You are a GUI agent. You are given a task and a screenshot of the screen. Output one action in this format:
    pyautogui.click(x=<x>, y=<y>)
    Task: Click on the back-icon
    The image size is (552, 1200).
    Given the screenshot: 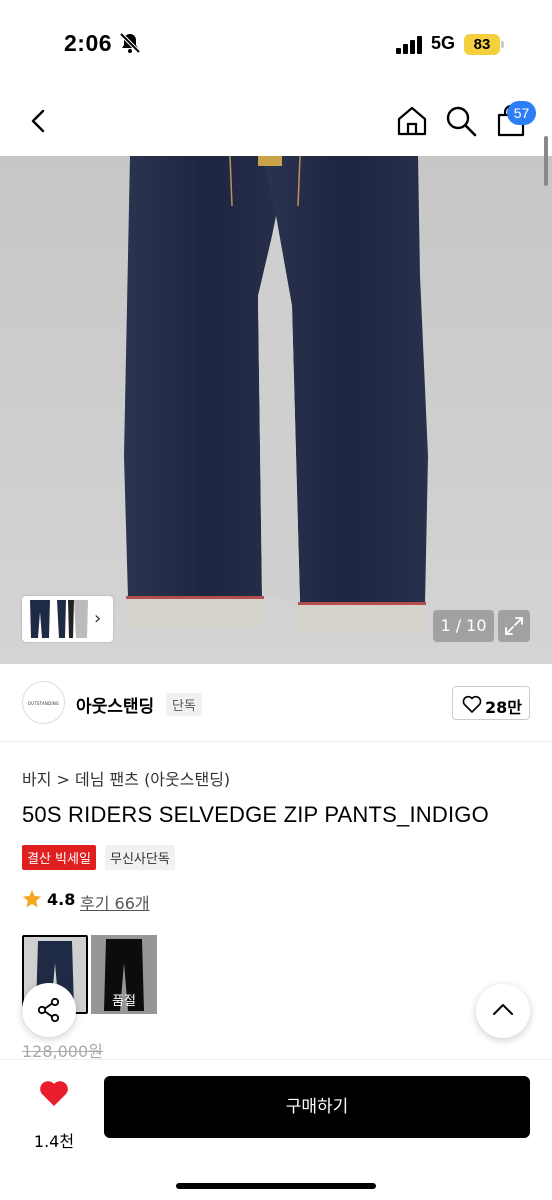 What is the action you would take?
    pyautogui.click(x=39, y=121)
    